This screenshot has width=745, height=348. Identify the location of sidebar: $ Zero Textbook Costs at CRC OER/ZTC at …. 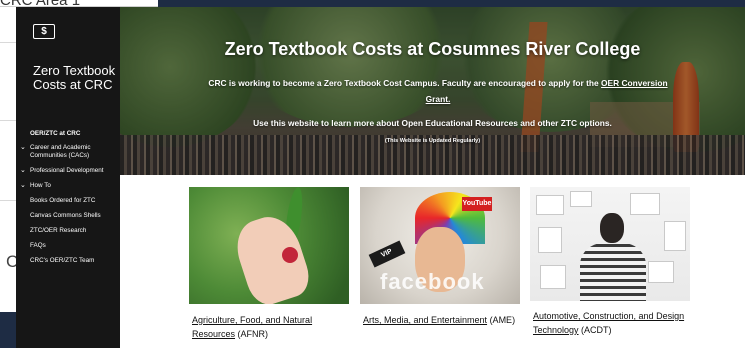
(68, 177).